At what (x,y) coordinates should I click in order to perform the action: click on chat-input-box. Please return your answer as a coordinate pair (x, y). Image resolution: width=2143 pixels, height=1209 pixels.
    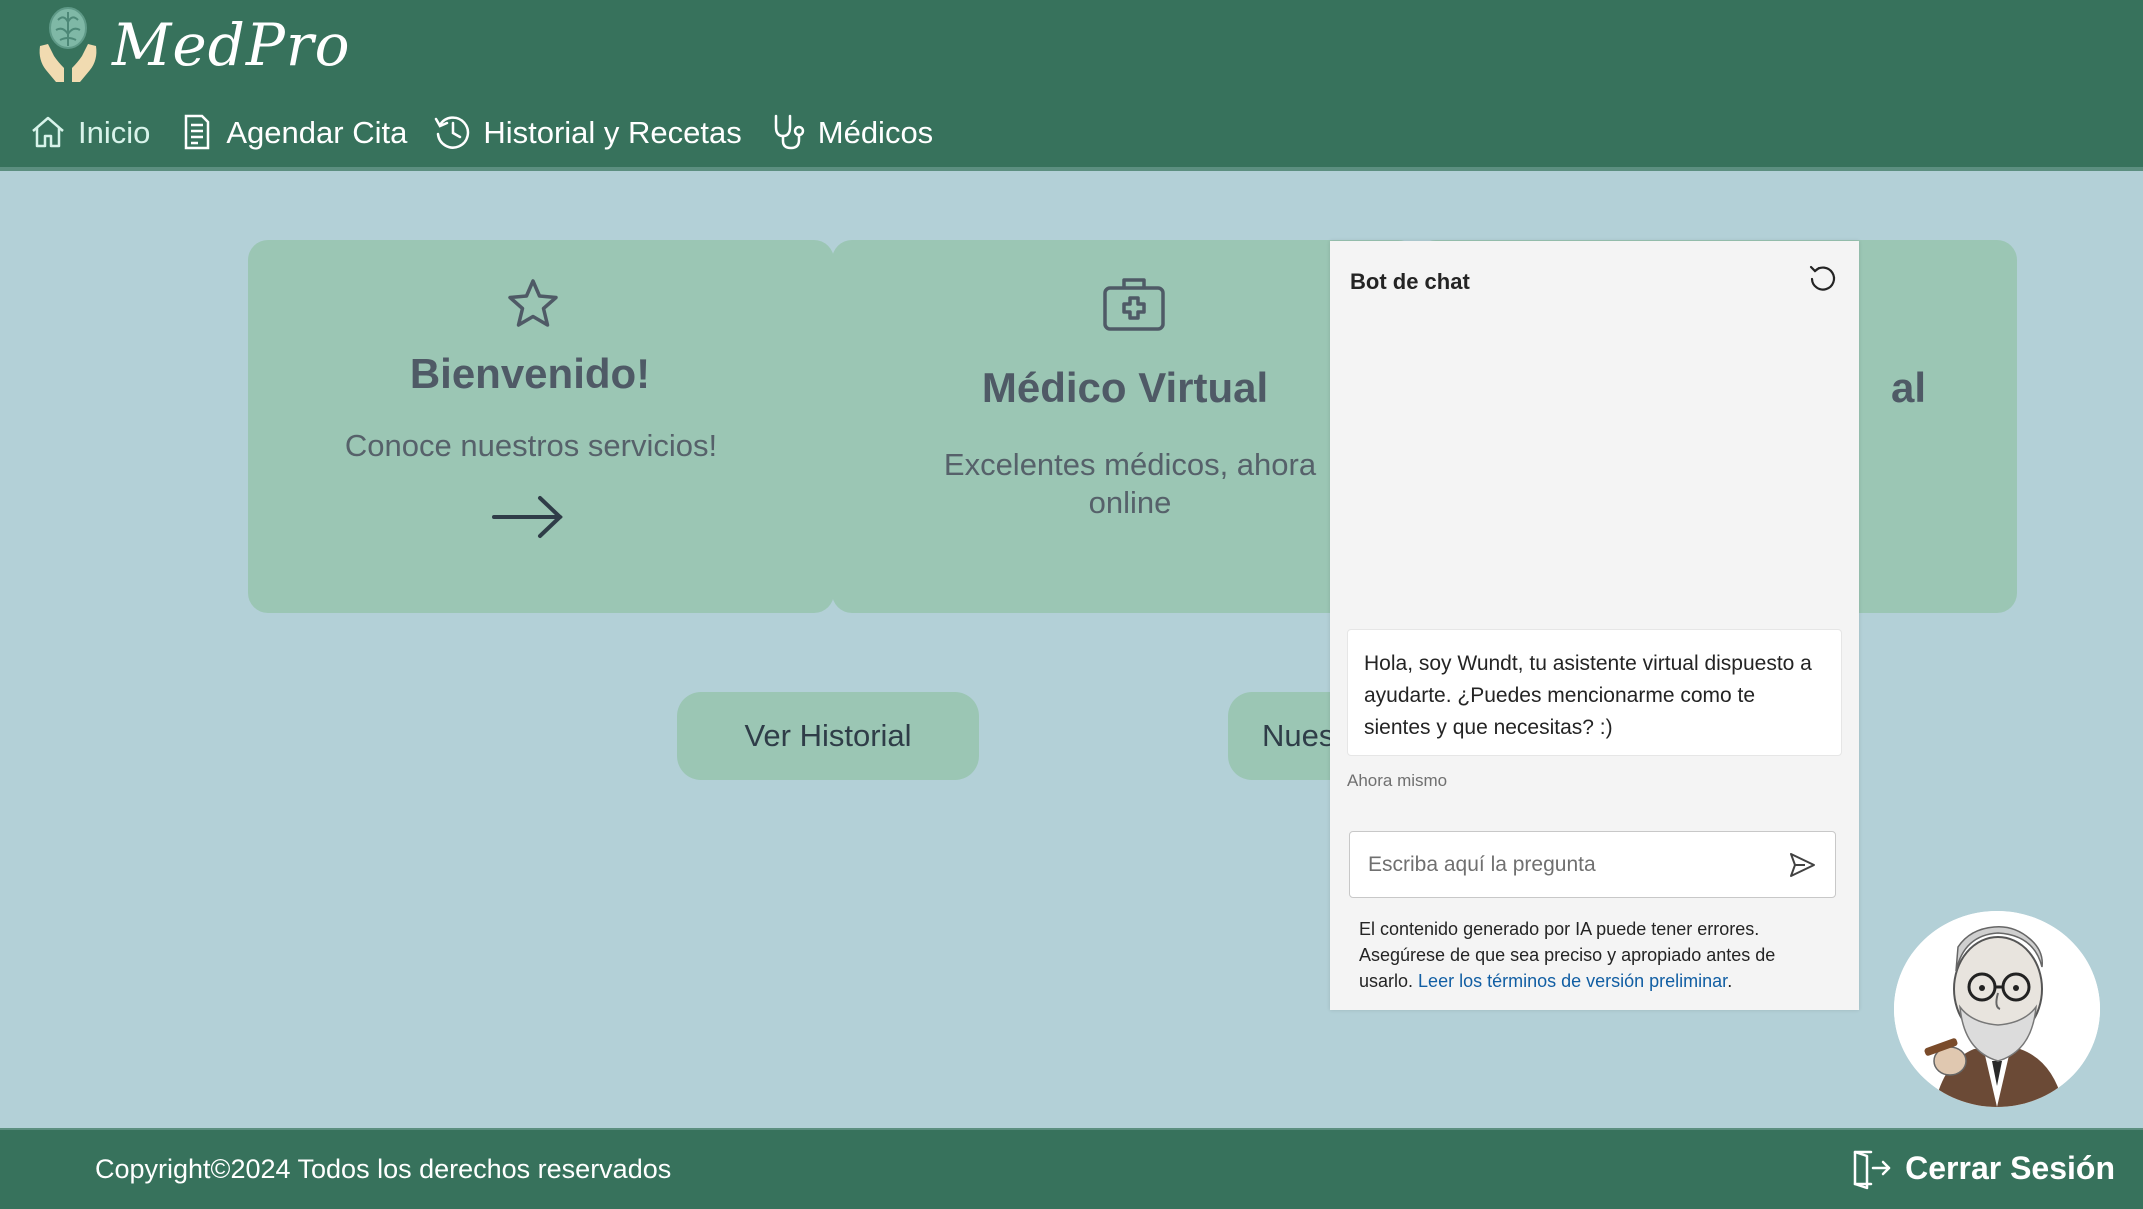
    Looking at the image, I should click on (1592, 864).